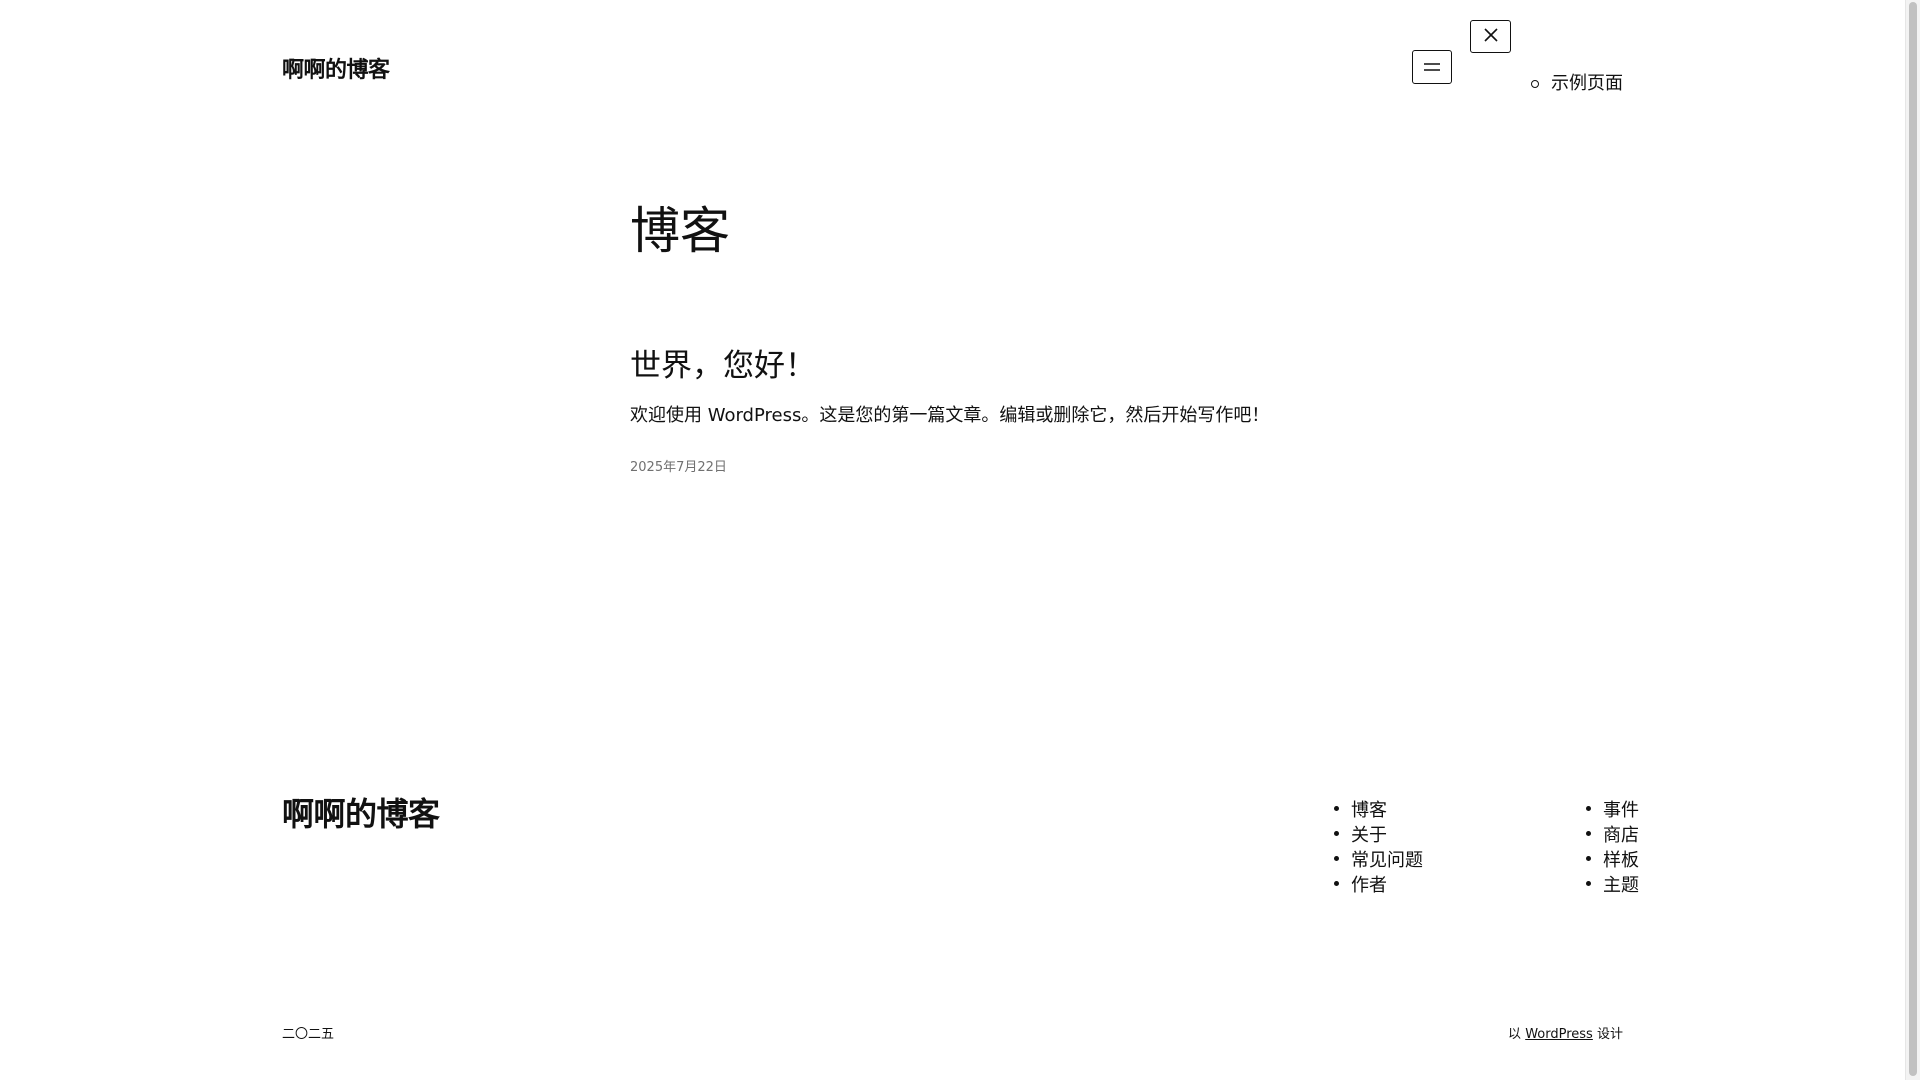 The width and height of the screenshot is (1920, 1080). I want to click on footer-site-title: 啊啊的博客, so click(361, 814).